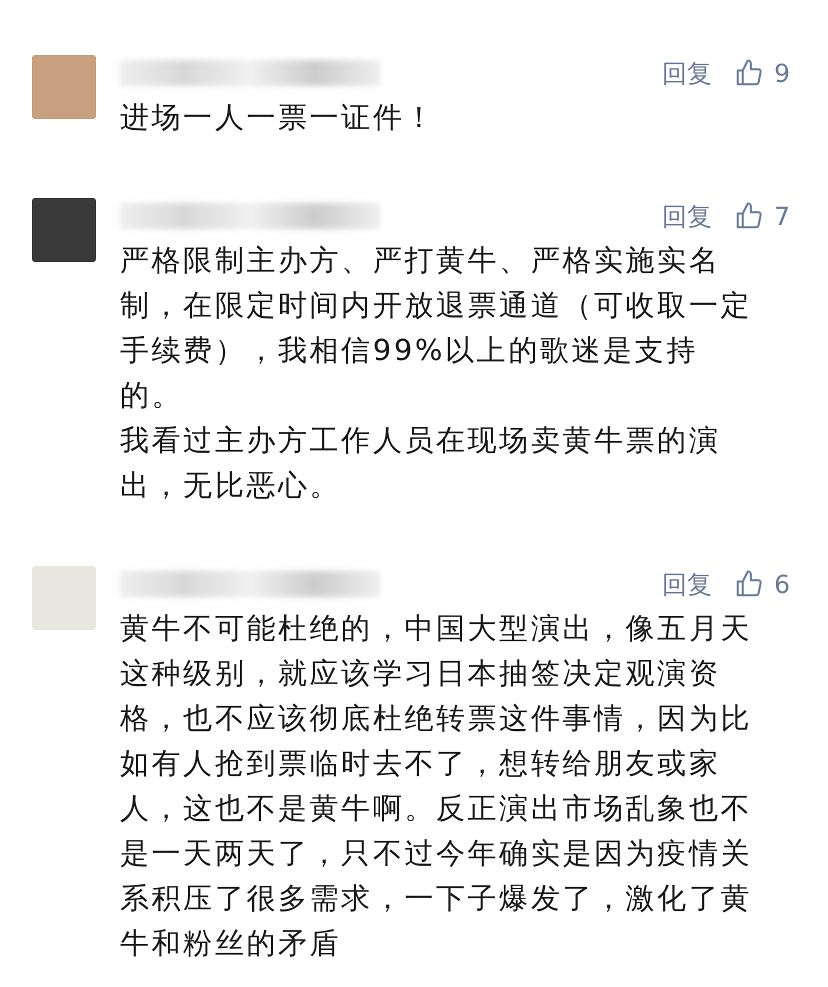  What do you see at coordinates (278, 117) in the screenshot?
I see `comment-text: 进场一人一票一证件！` at bounding box center [278, 117].